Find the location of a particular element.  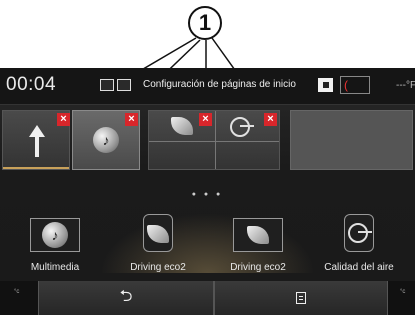

menu-icon is located at coordinates (301, 298).